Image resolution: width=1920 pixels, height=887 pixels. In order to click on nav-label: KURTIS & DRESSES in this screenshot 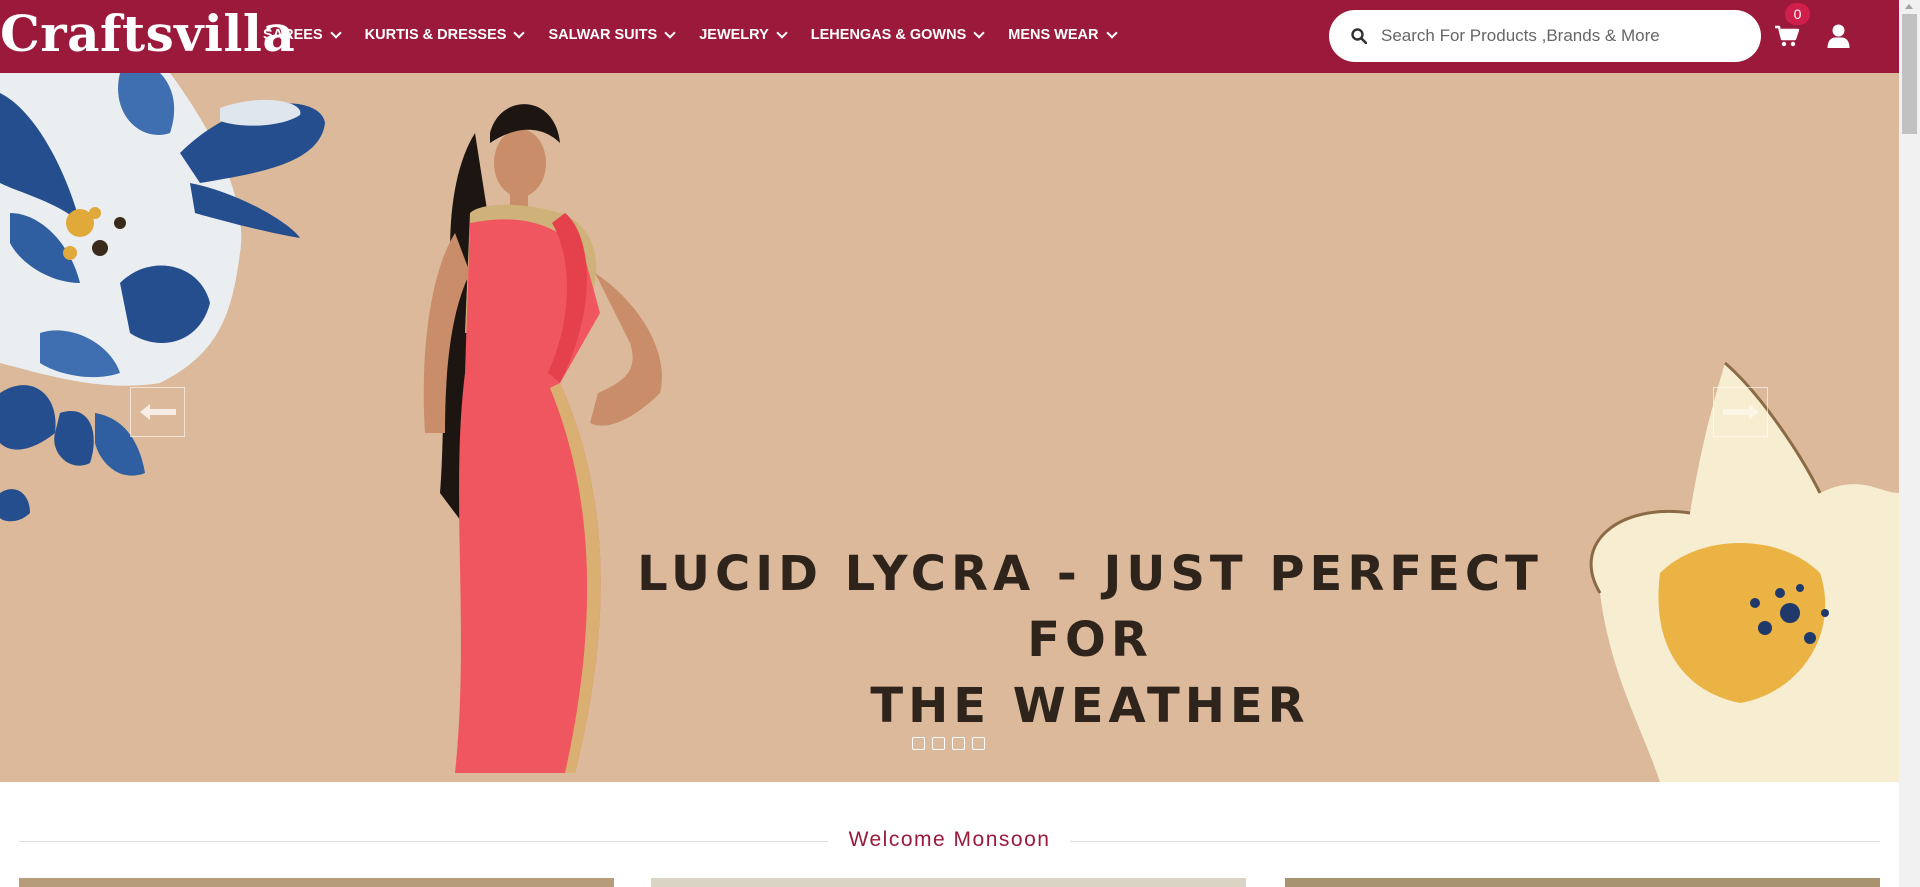, I will do `click(435, 35)`.